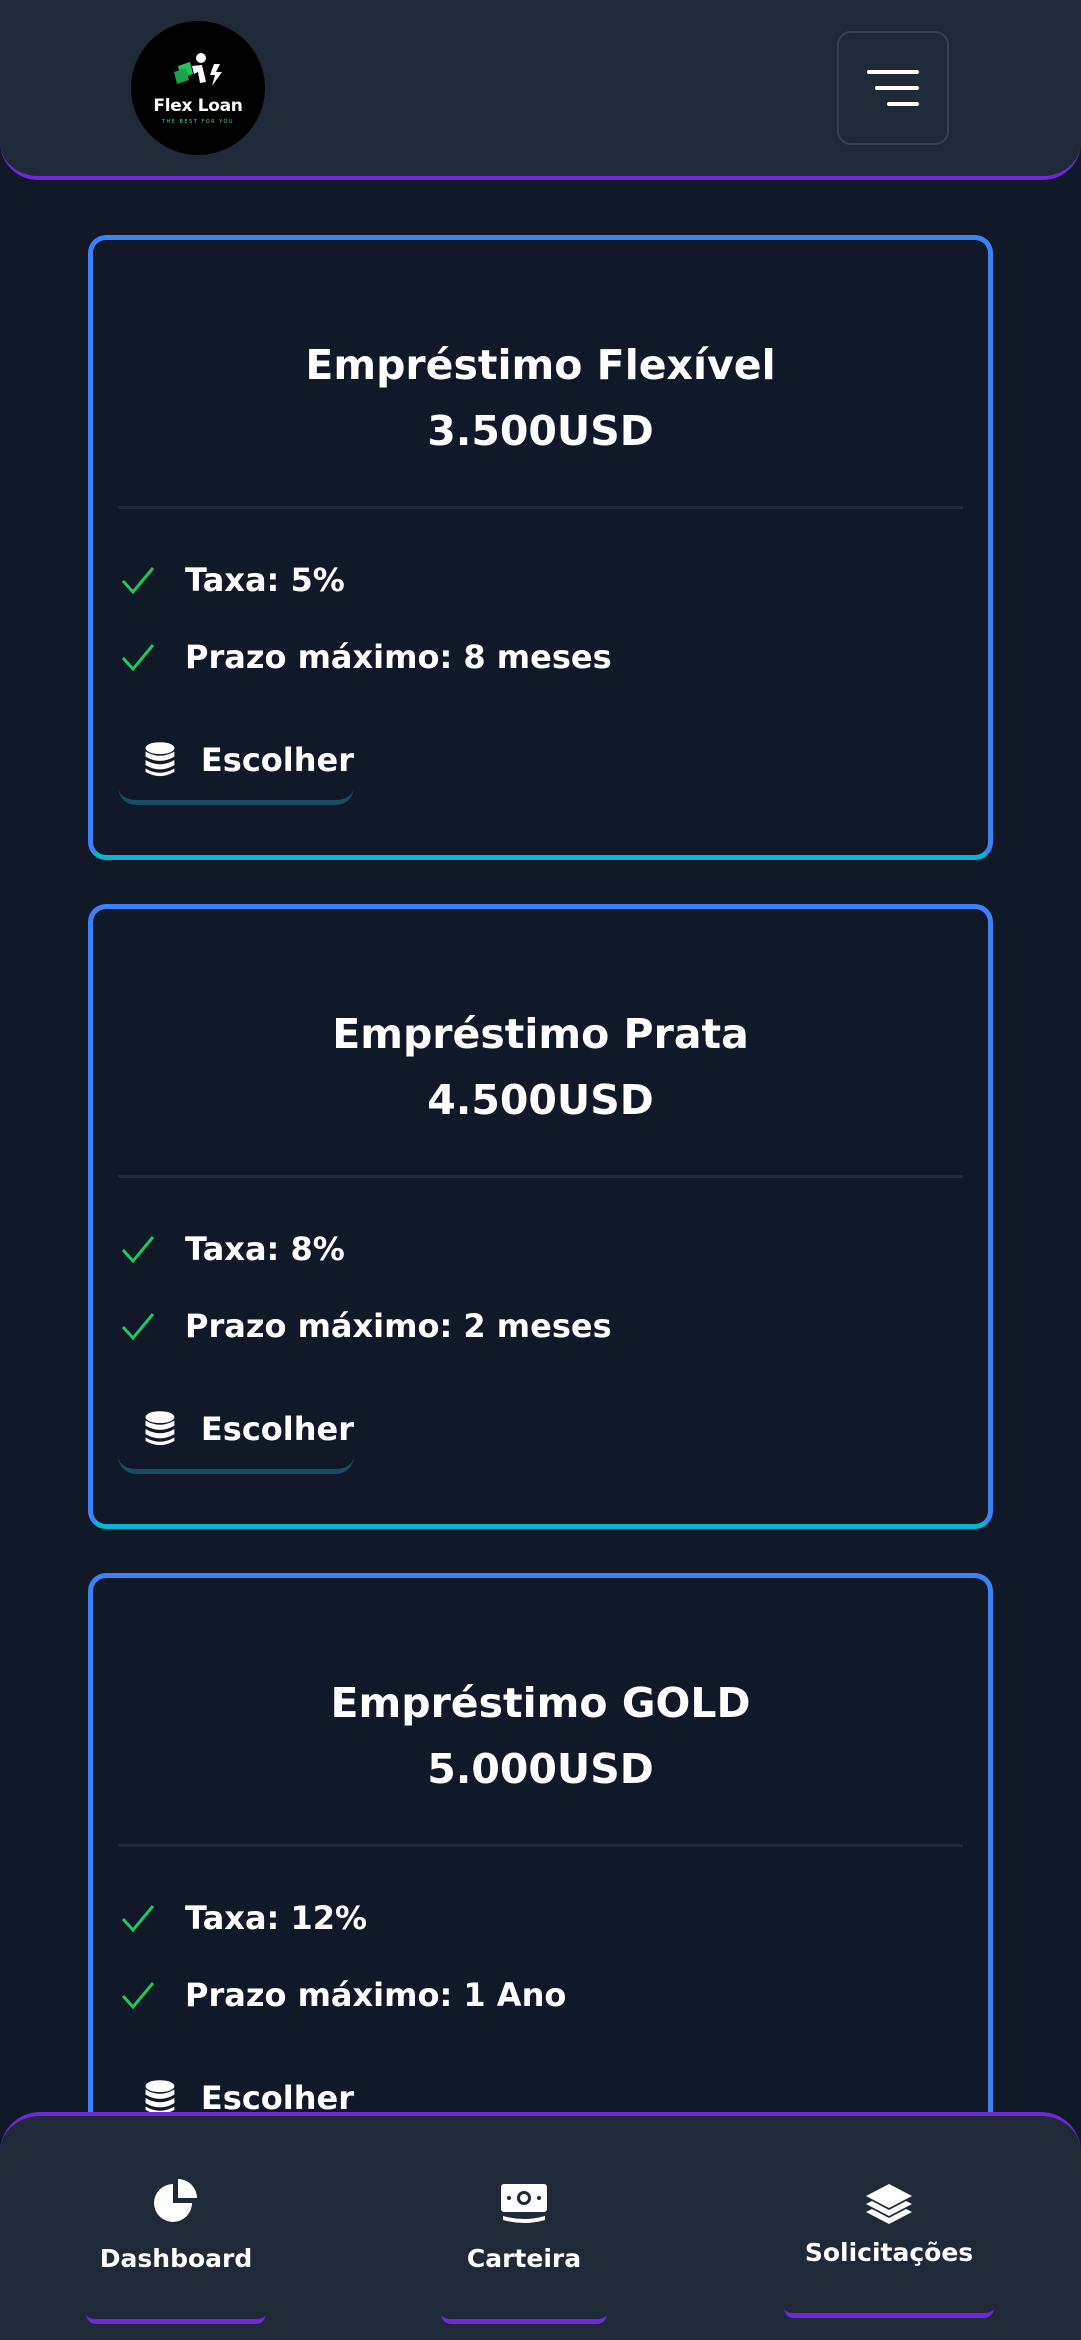  Describe the element at coordinates (540, 1769) in the screenshot. I see `loan-amount: 5.000USD` at that location.